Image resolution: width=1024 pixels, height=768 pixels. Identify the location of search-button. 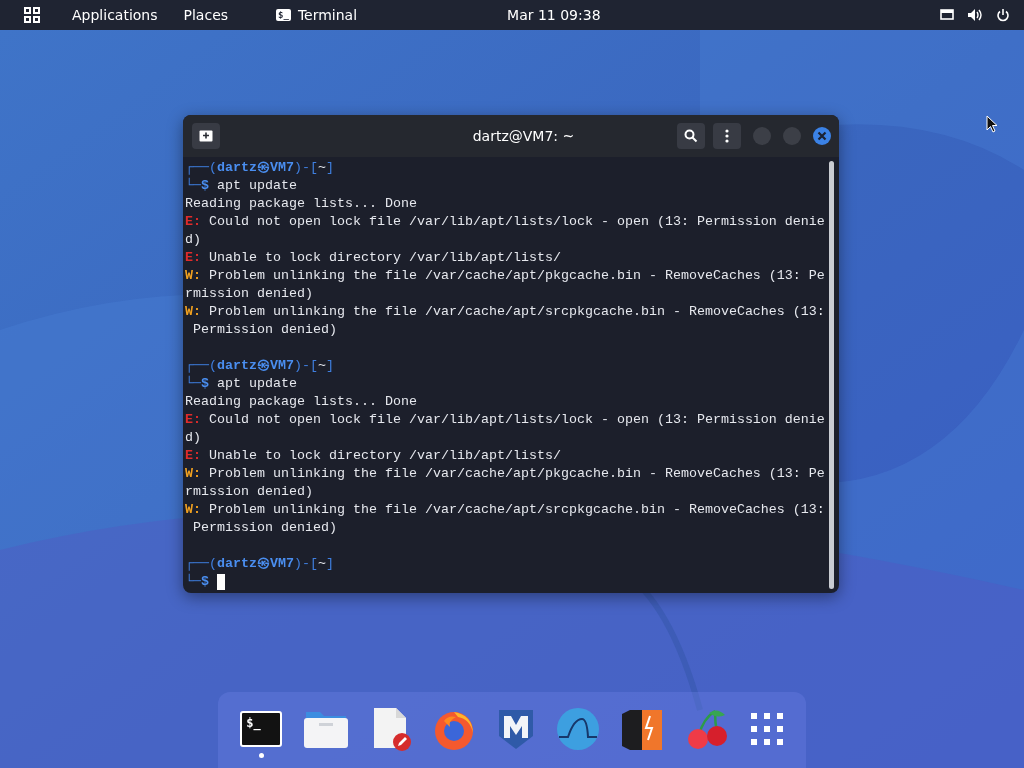
(691, 136).